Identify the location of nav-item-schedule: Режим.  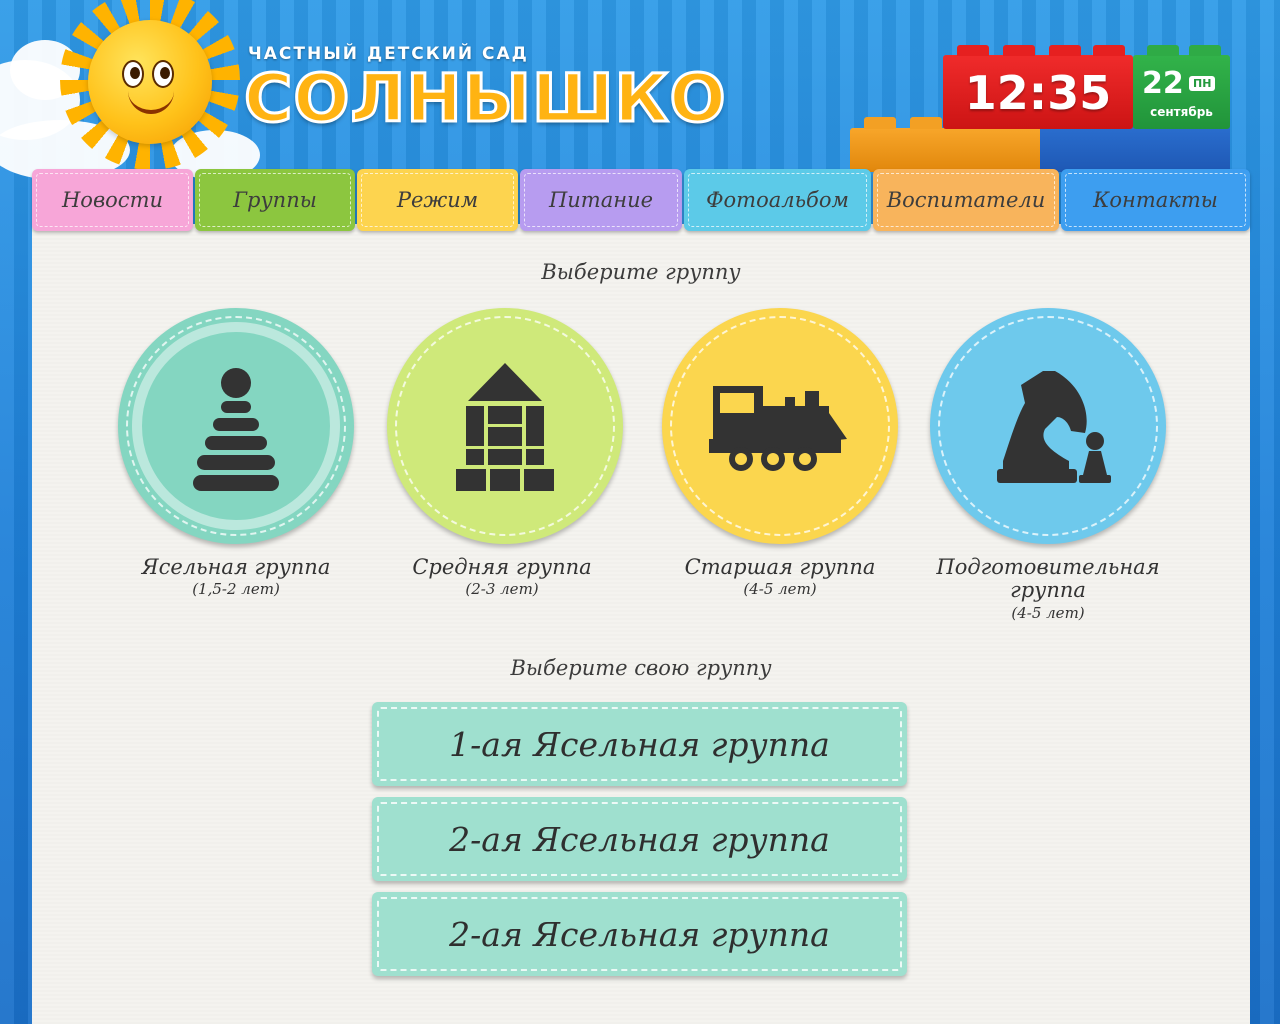
(437, 200).